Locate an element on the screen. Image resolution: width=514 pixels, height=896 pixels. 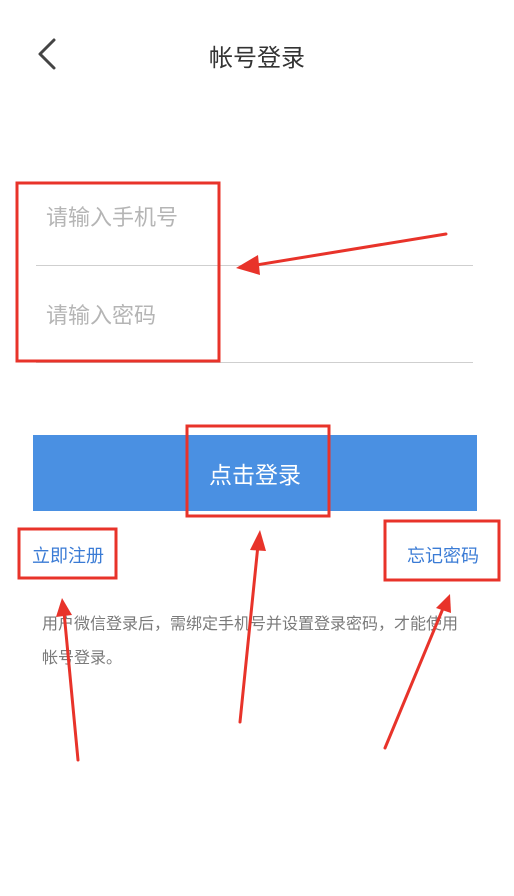
phone-field is located at coordinates (254, 218).